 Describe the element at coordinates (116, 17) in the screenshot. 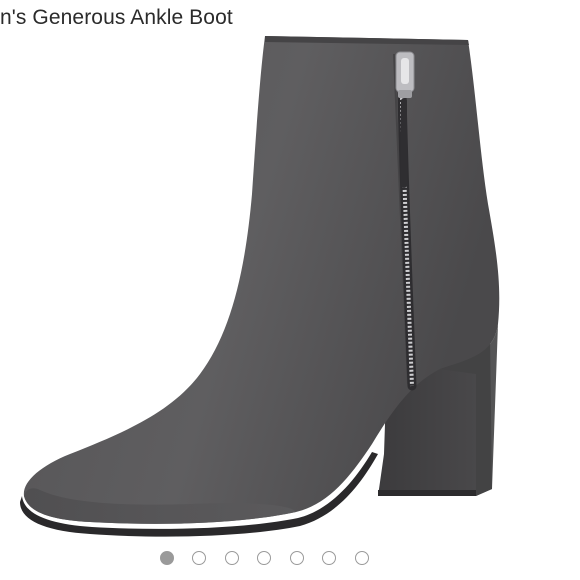

I see `product-title: n's Generous Ankle Boot` at that location.